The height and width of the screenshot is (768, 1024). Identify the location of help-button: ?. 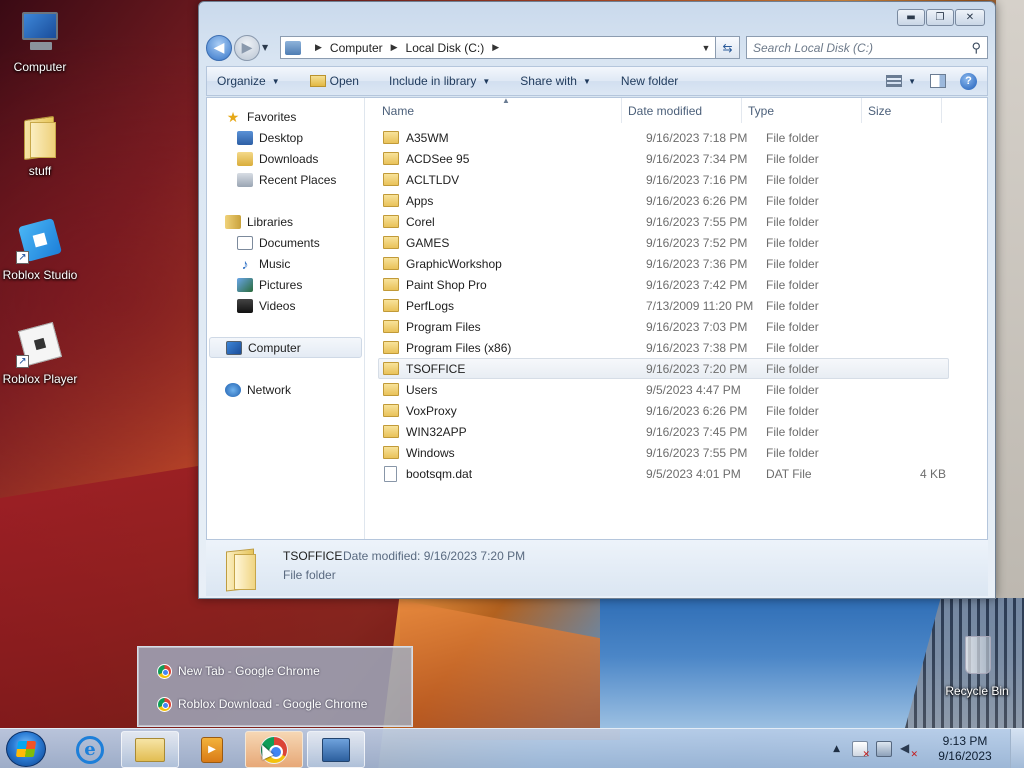
(968, 81).